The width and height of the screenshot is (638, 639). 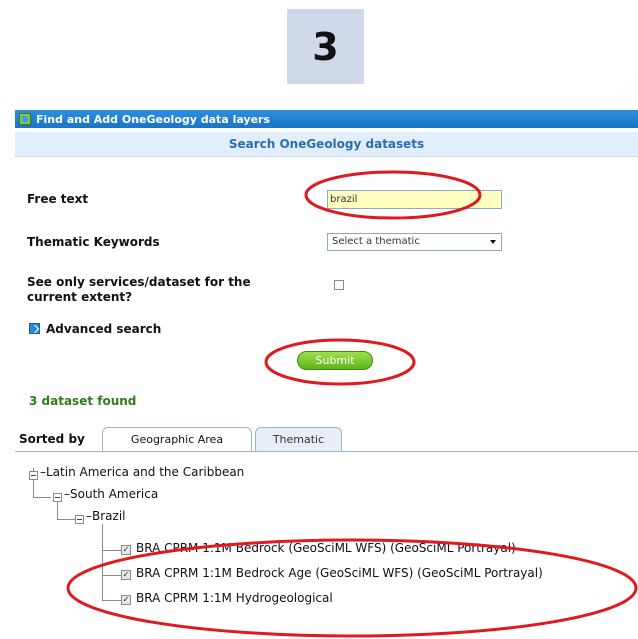 What do you see at coordinates (298, 439) in the screenshot?
I see `tab-thematic: Thematic` at bounding box center [298, 439].